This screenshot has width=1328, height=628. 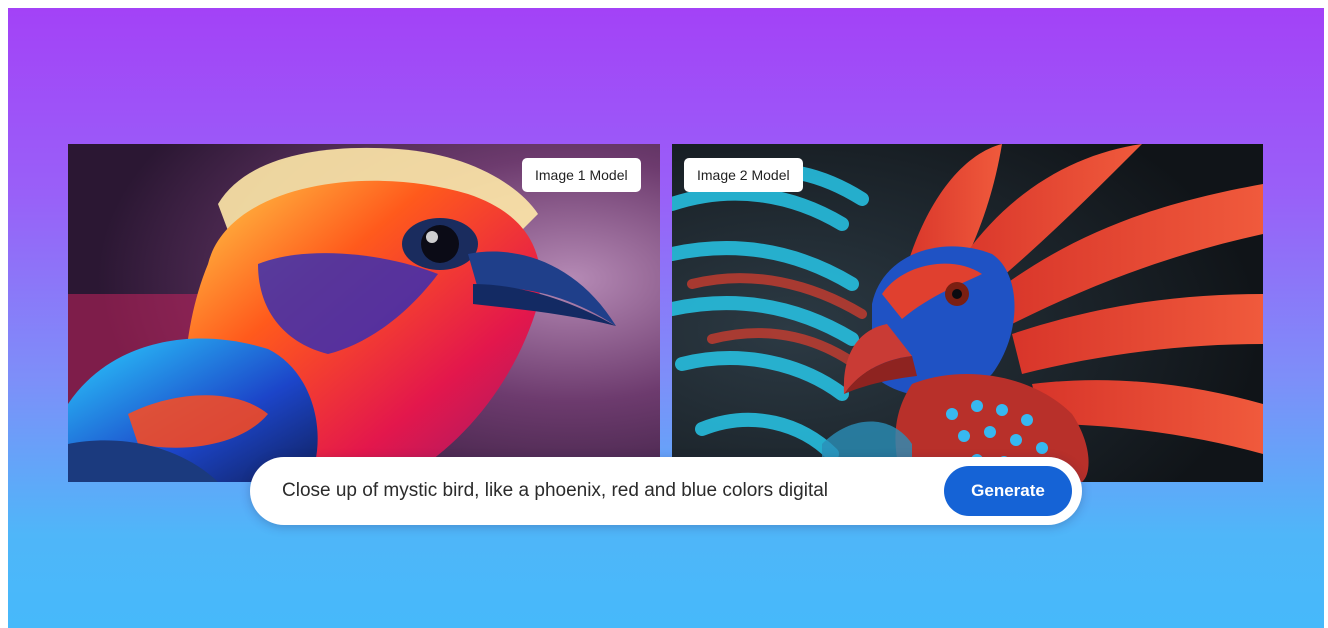 What do you see at coordinates (1008, 491) in the screenshot?
I see `generate-button: Generate` at bounding box center [1008, 491].